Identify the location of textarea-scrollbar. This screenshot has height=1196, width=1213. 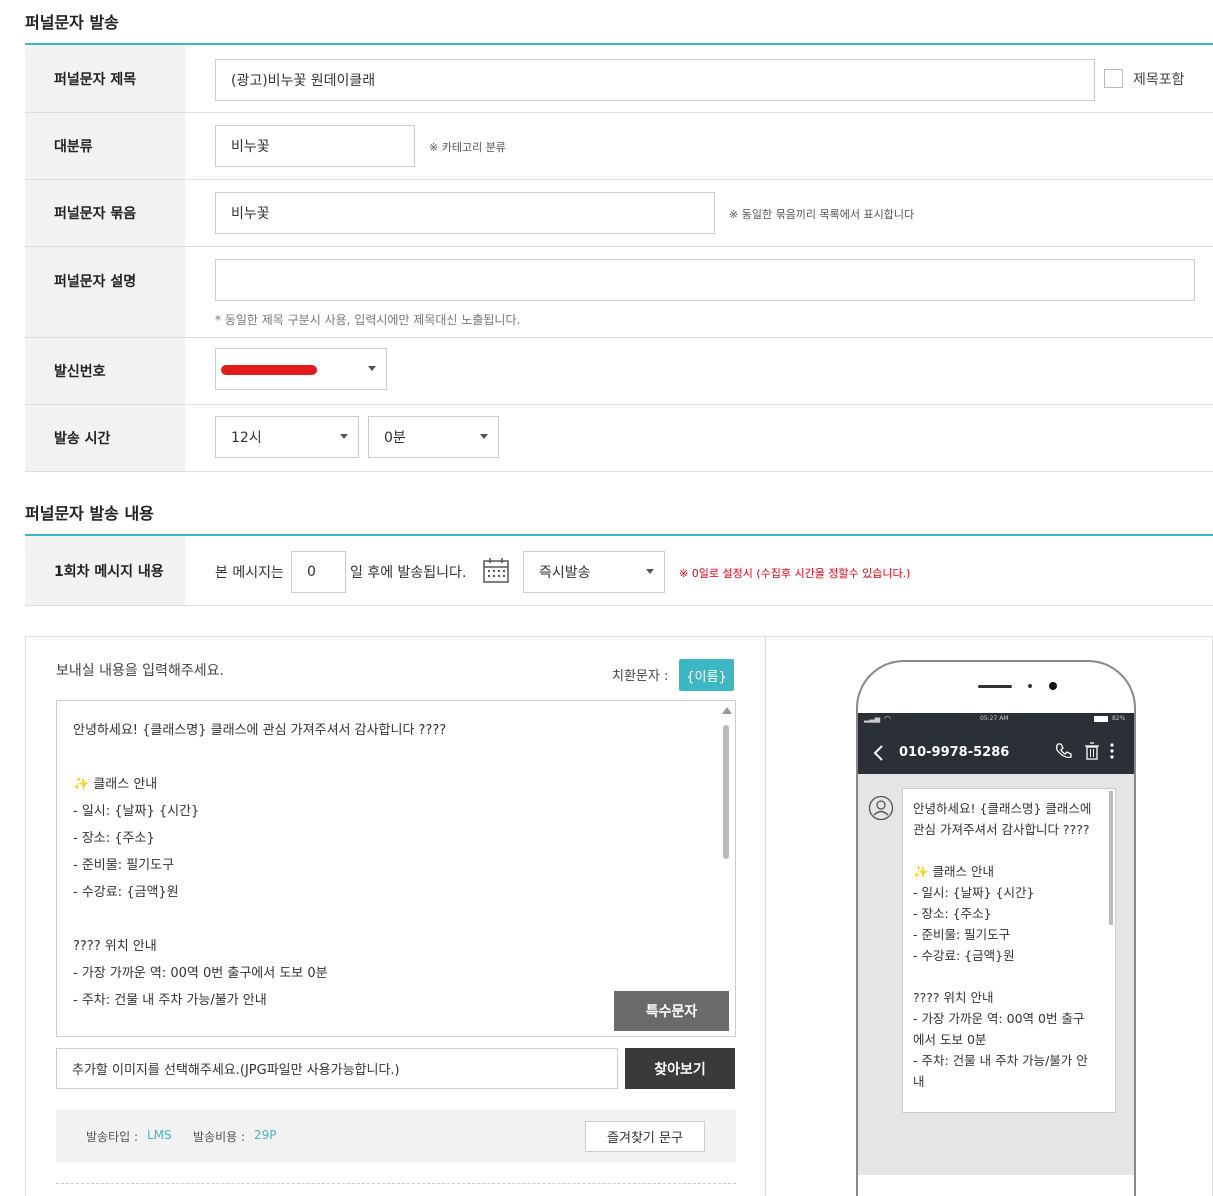
(726, 868).